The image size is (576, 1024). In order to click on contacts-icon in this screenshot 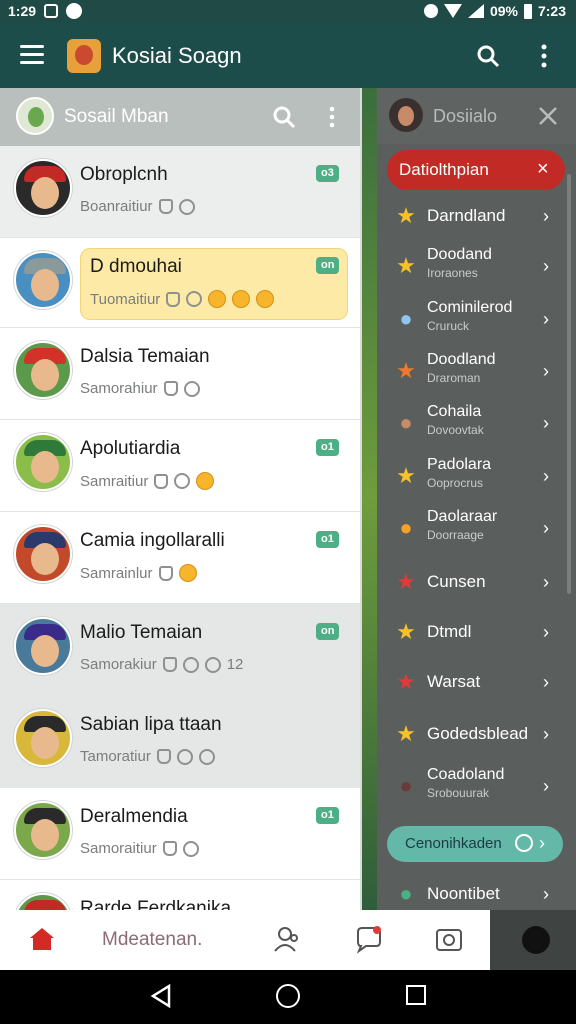, I will do `click(287, 939)`.